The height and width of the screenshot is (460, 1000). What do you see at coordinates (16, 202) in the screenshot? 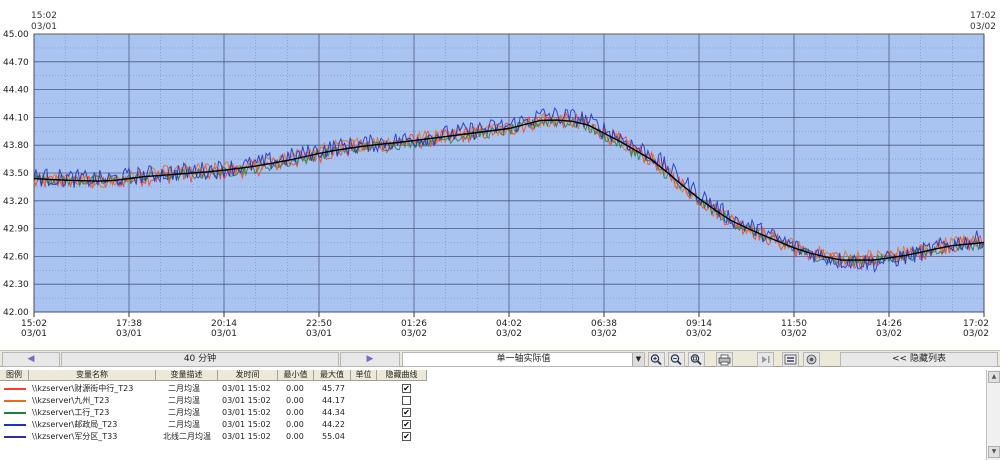
I see `y-tick-label: 43.20` at bounding box center [16, 202].